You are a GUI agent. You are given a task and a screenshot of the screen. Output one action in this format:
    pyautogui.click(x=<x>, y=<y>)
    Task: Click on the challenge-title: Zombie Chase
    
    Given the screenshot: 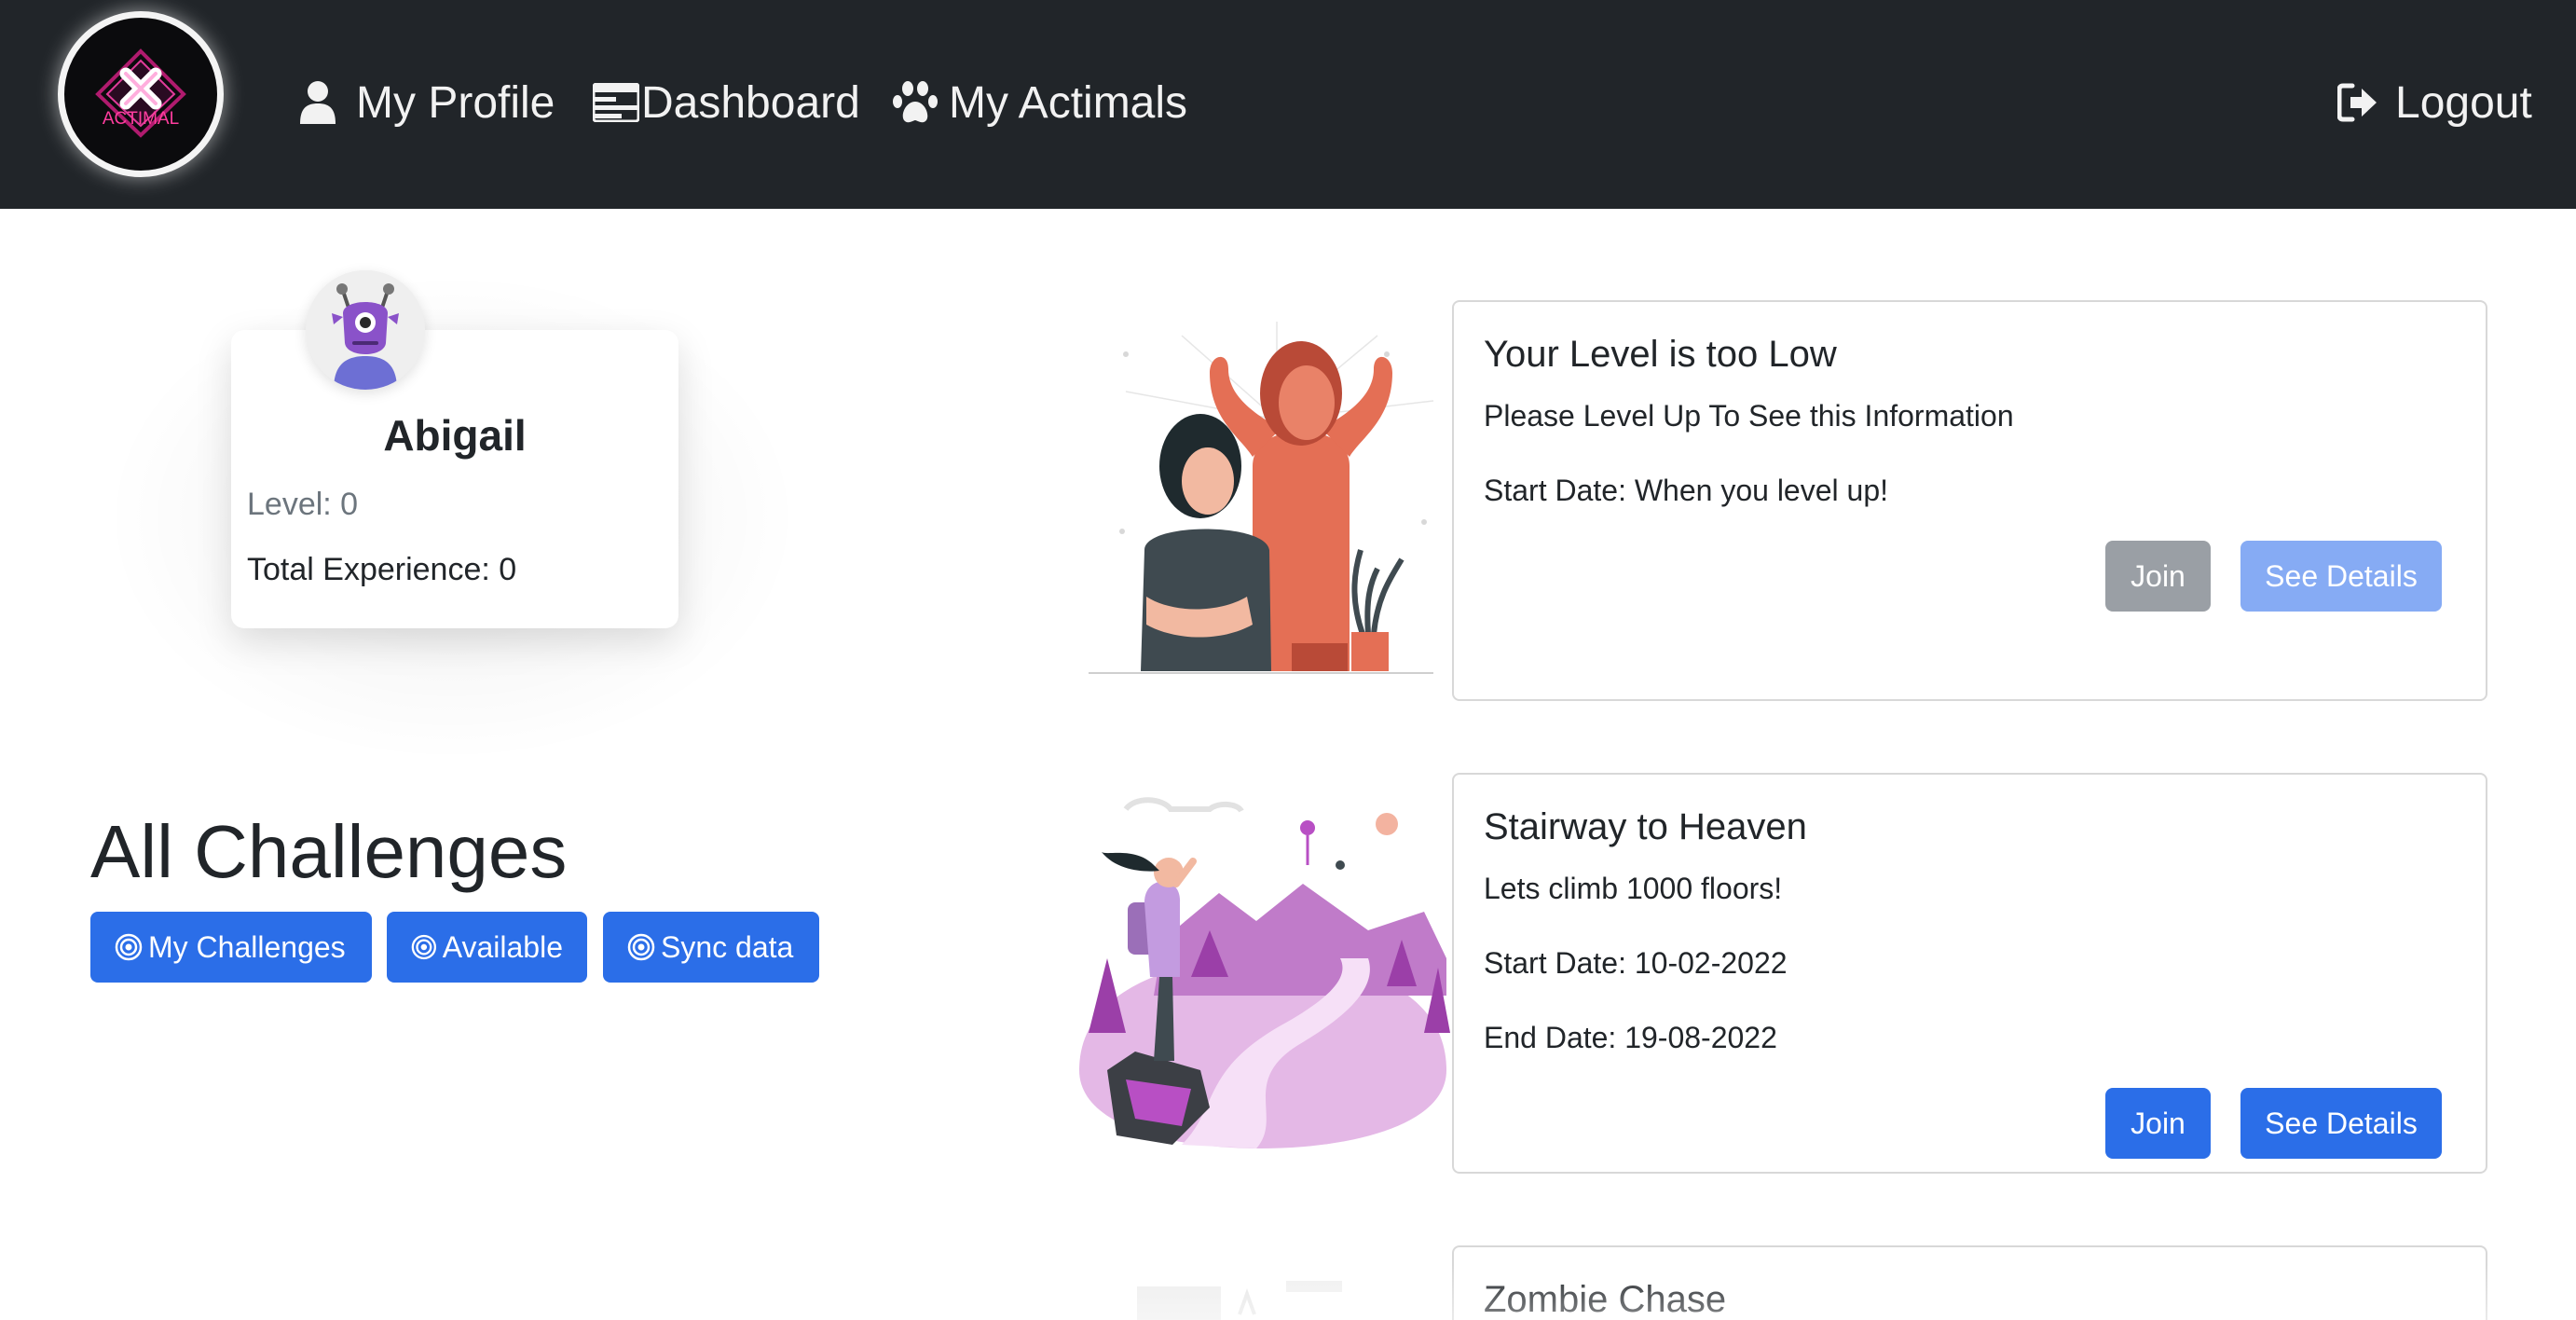 What is the action you would take?
    pyautogui.click(x=1605, y=1299)
    